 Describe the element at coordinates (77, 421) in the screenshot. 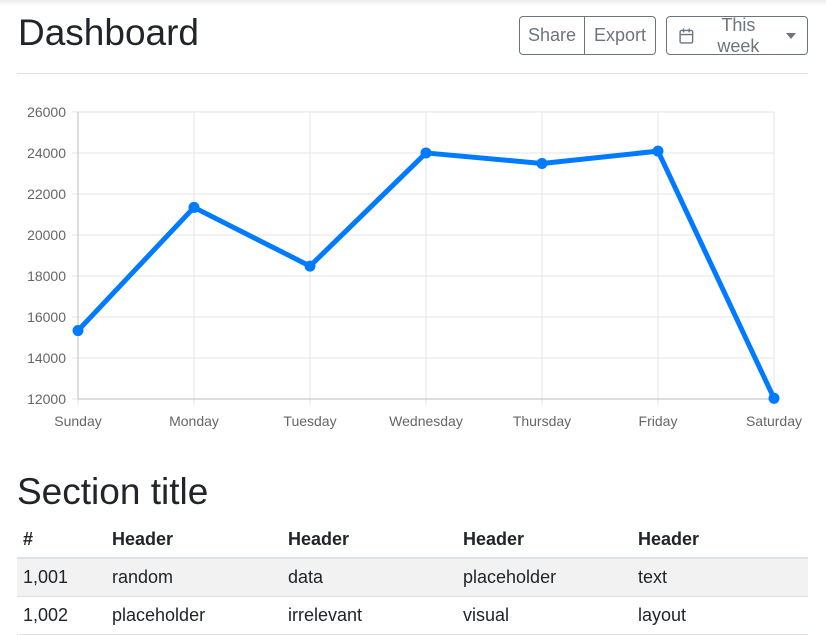

I see `x-tick-label: Sunday` at that location.